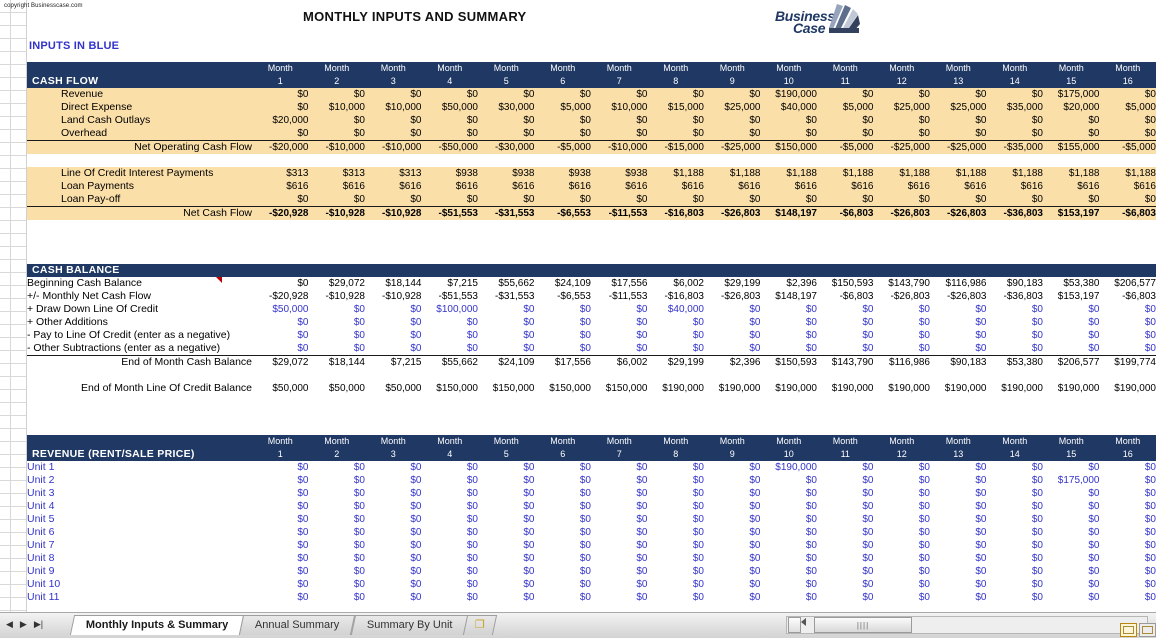 The image size is (1156, 638). I want to click on cell-m13: -$25,000, so click(958, 148).